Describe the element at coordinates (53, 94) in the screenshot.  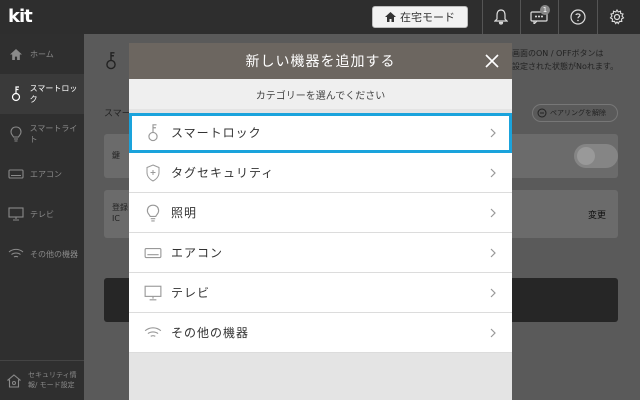
I see `sidebar-item-label: スマートロック` at that location.